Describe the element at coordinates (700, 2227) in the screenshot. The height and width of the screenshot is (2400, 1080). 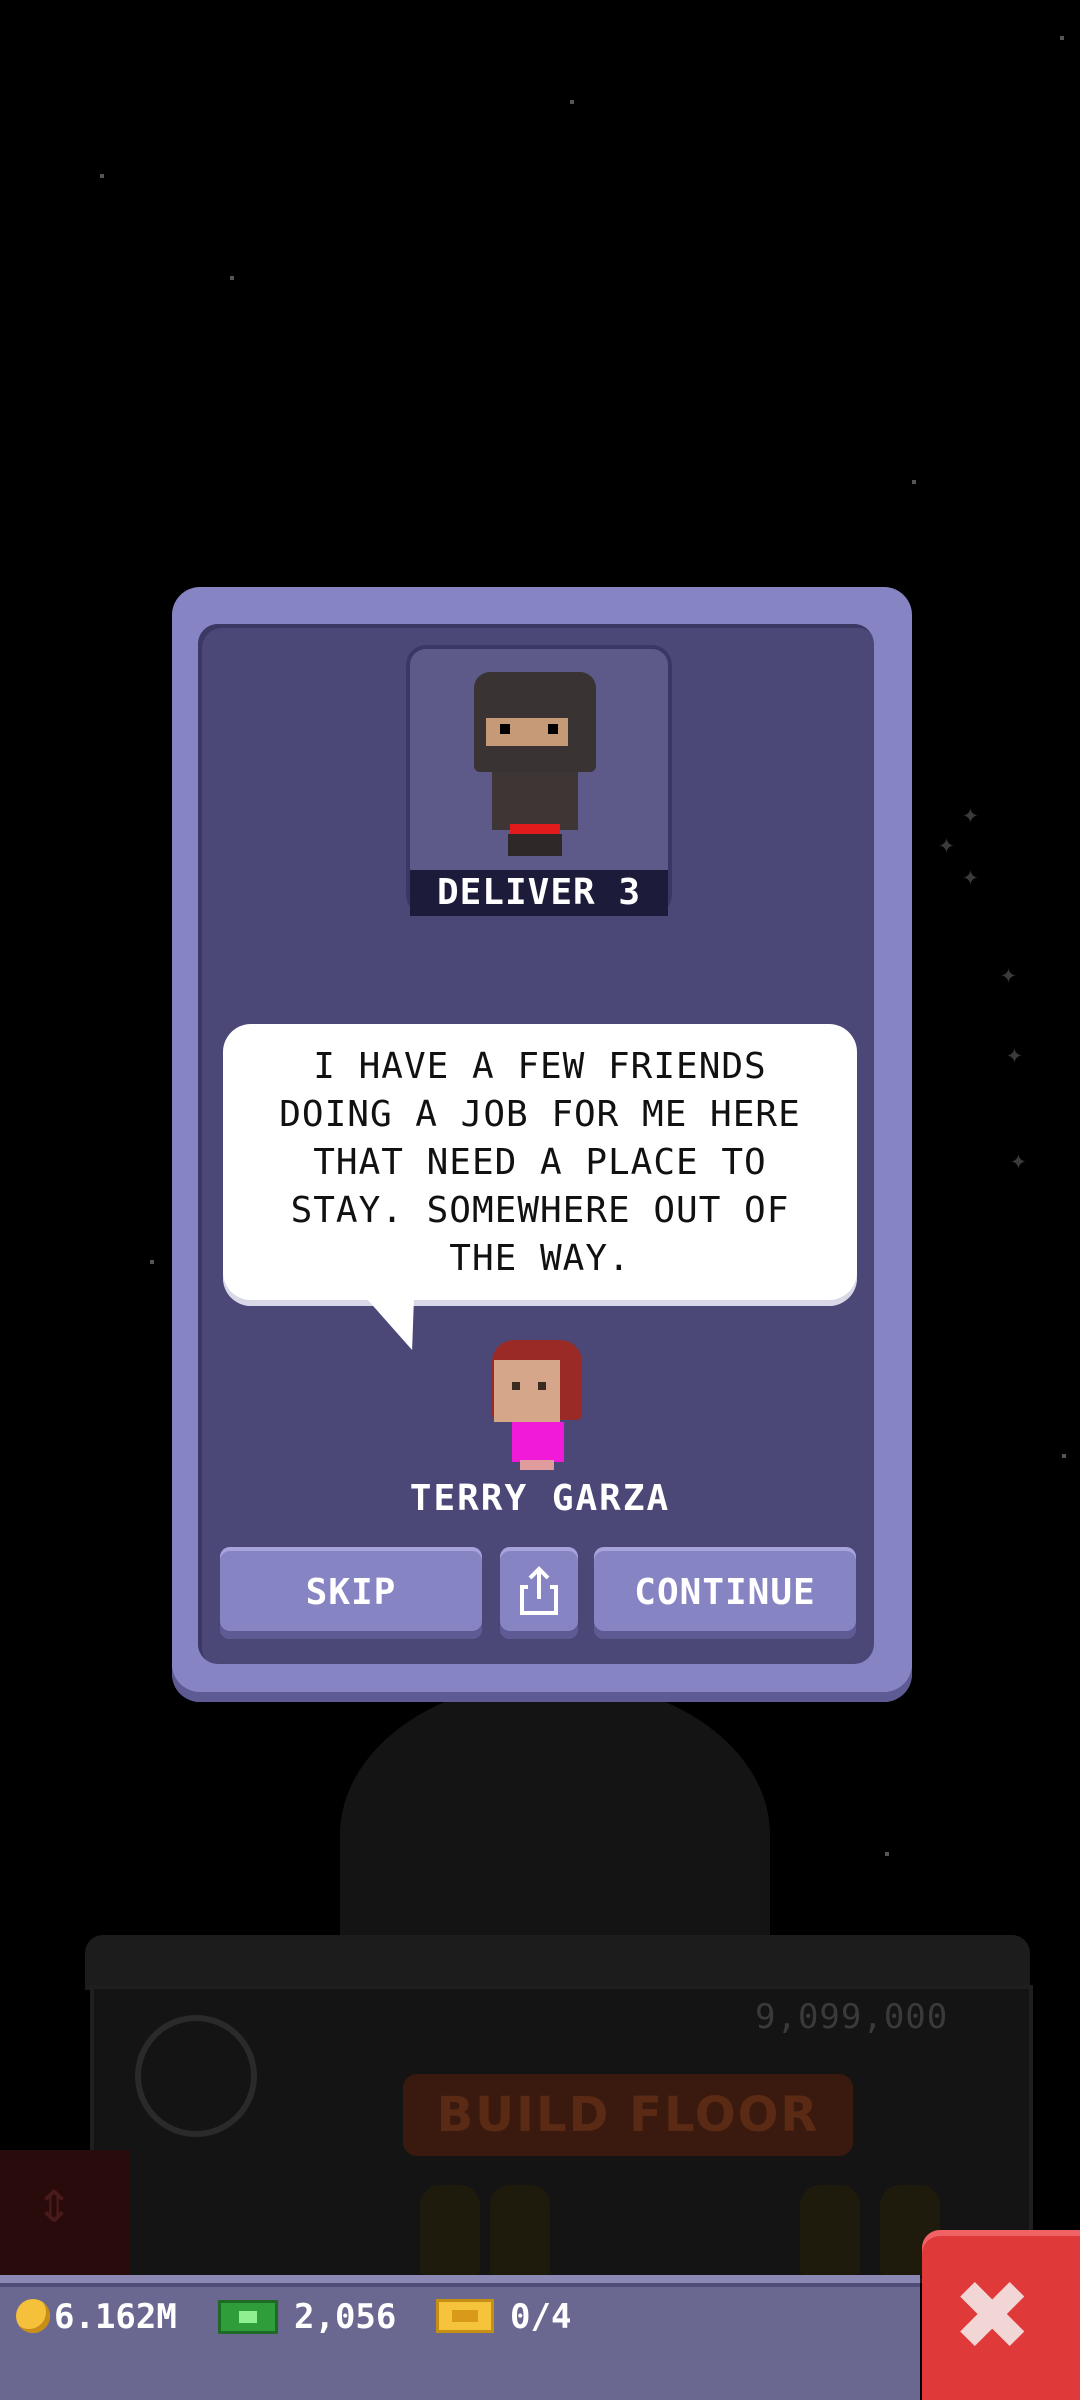
I see `bitizens-group` at that location.